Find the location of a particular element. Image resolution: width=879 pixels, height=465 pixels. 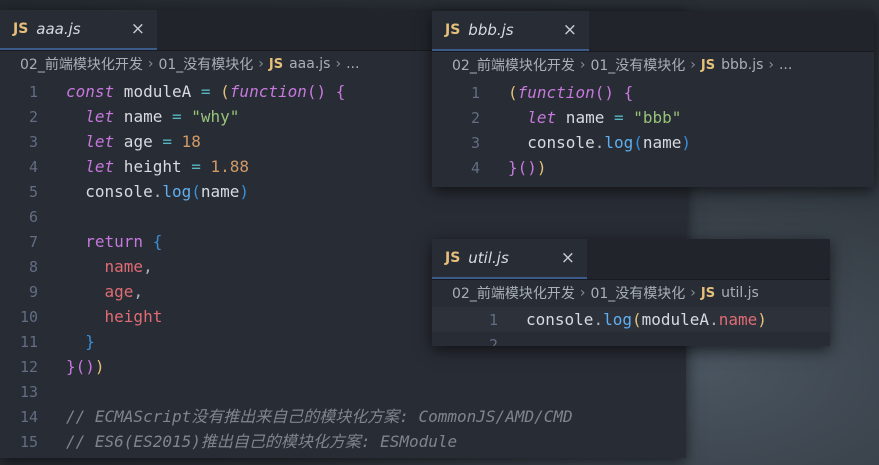

tab-aaa-js: JS aaa.js × is located at coordinates (78, 30).